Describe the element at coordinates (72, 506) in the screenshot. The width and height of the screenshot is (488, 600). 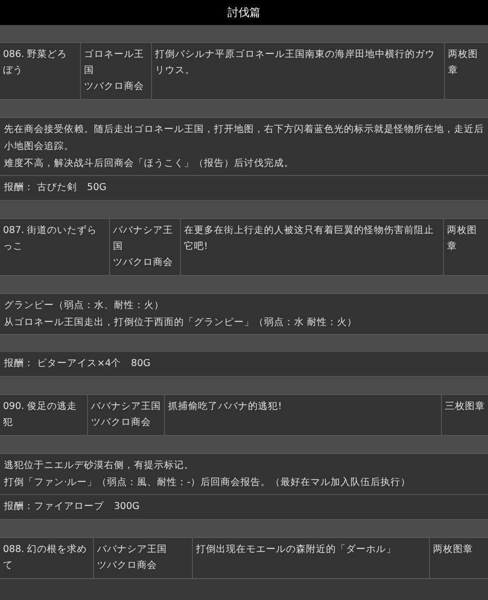
I see `reward-text: 报酬：ファイアローブ 300G` at that location.